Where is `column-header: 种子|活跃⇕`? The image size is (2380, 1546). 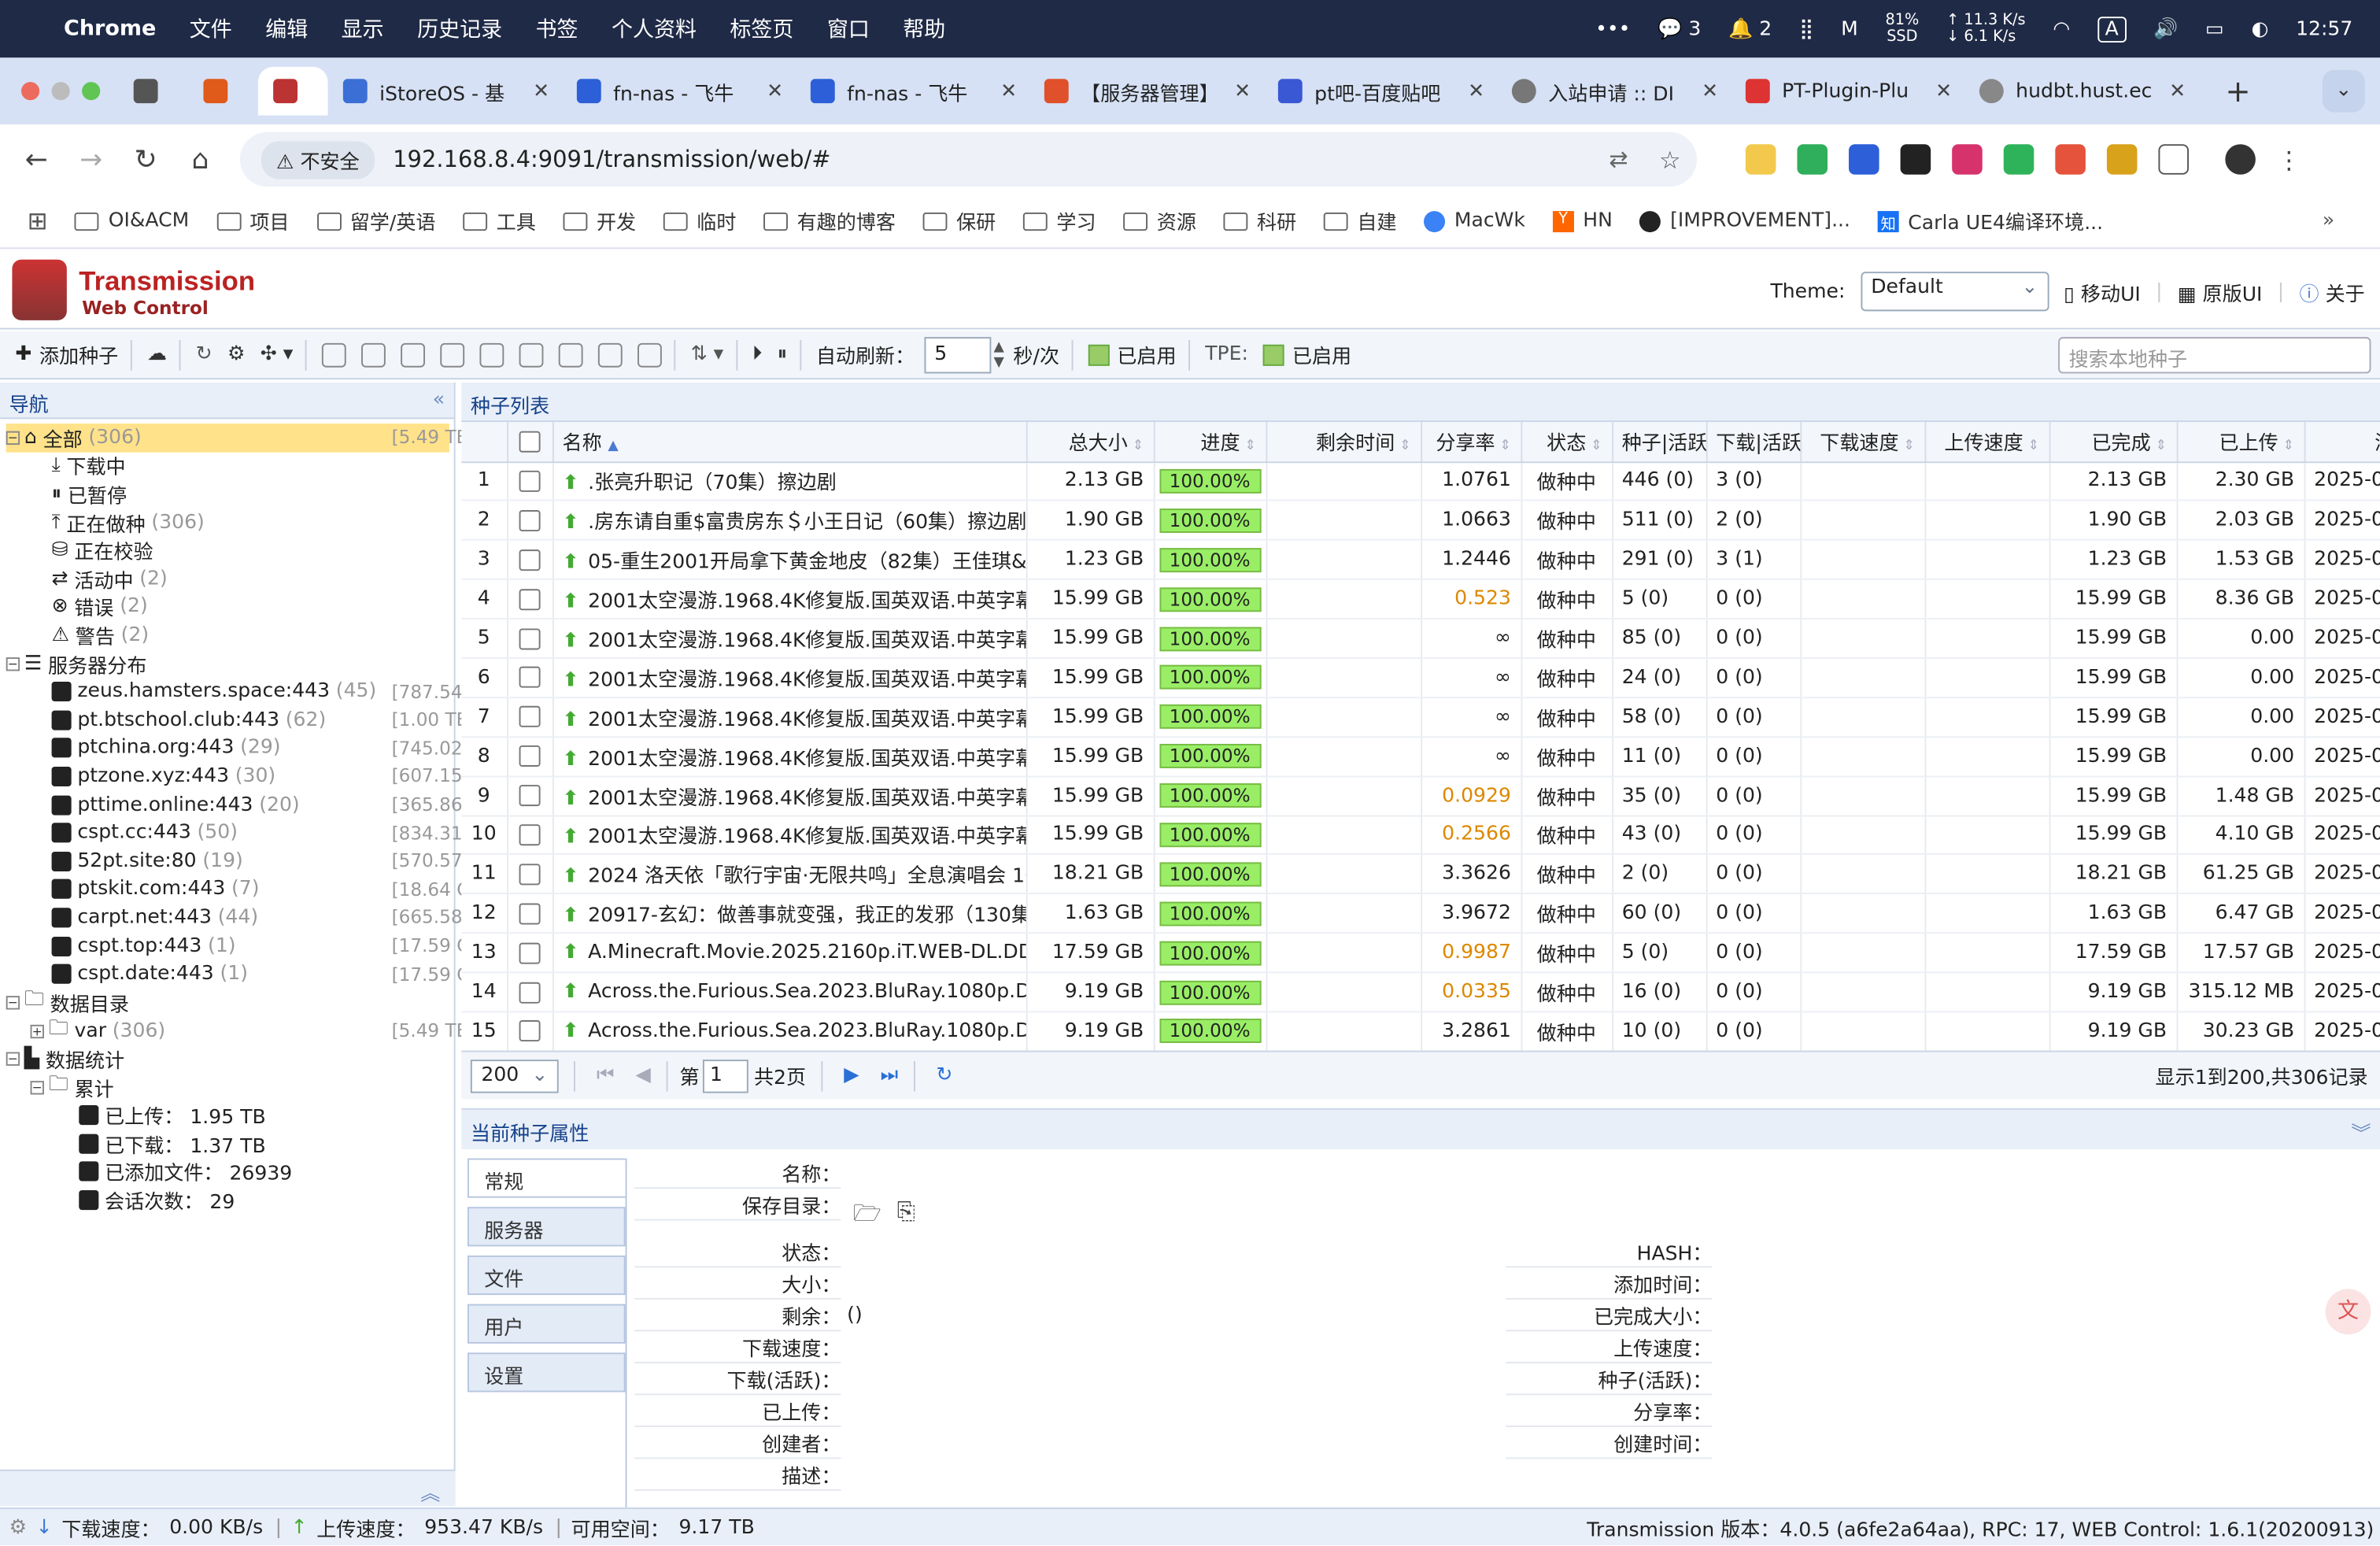 column-header: 种子|活跃⇕ is located at coordinates (1659, 443).